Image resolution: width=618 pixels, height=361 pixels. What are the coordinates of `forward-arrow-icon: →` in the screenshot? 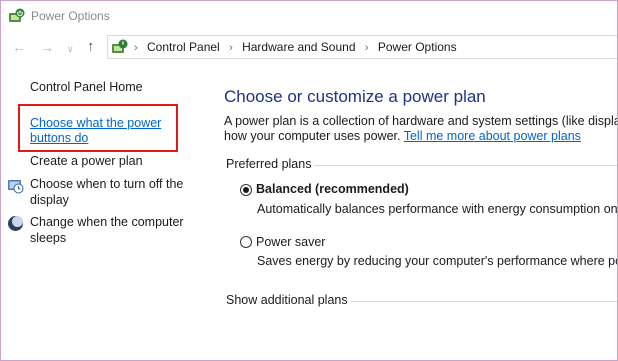 It's located at (47, 47).